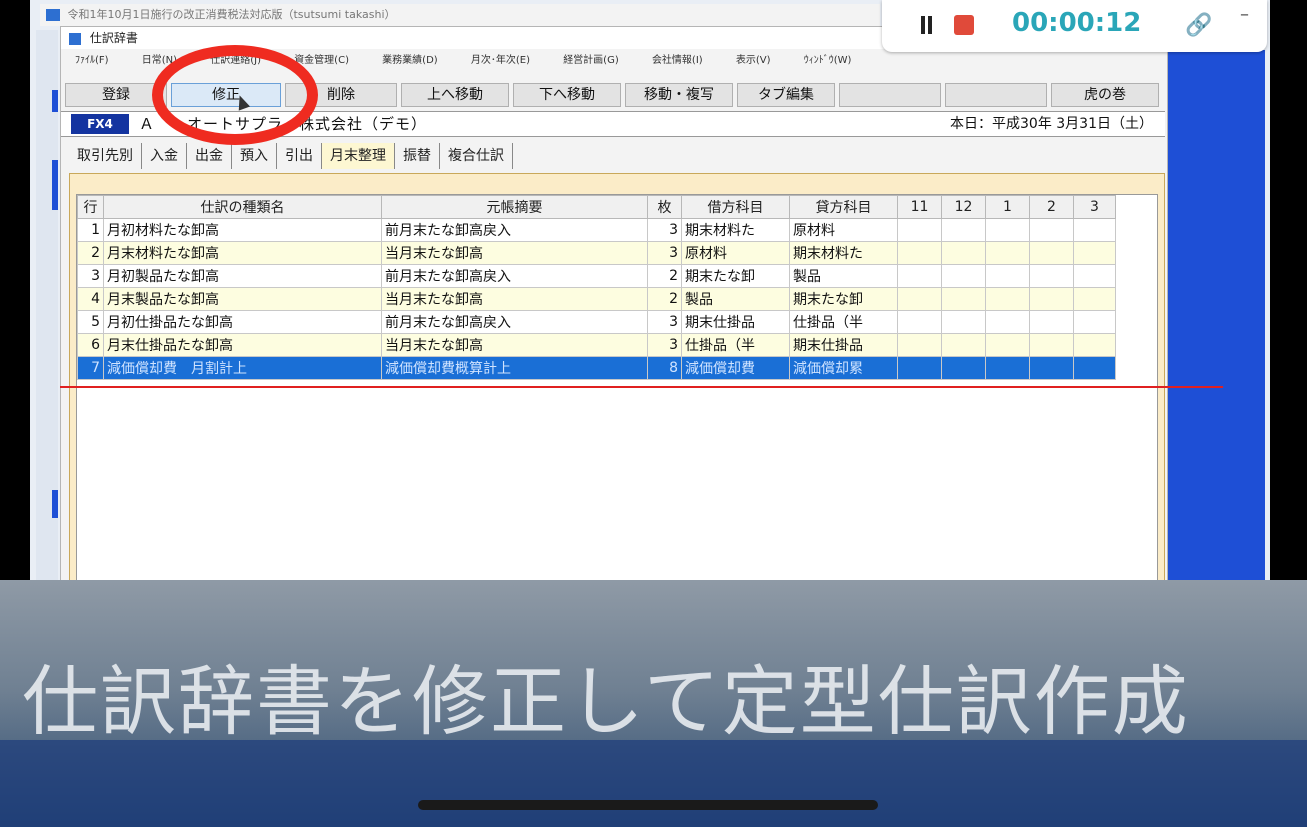 This screenshot has height=827, width=1307. Describe the element at coordinates (567, 95) in the screenshot. I see `move-down-button: 下へ移動` at that location.